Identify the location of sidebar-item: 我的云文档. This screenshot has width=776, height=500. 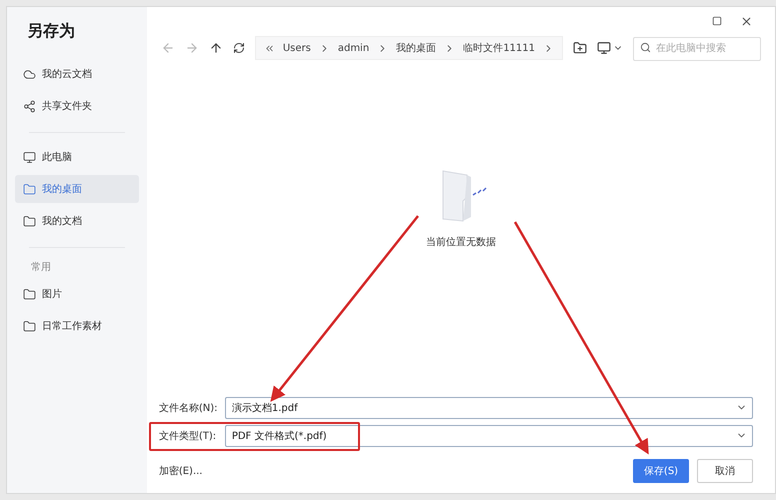
(77, 74).